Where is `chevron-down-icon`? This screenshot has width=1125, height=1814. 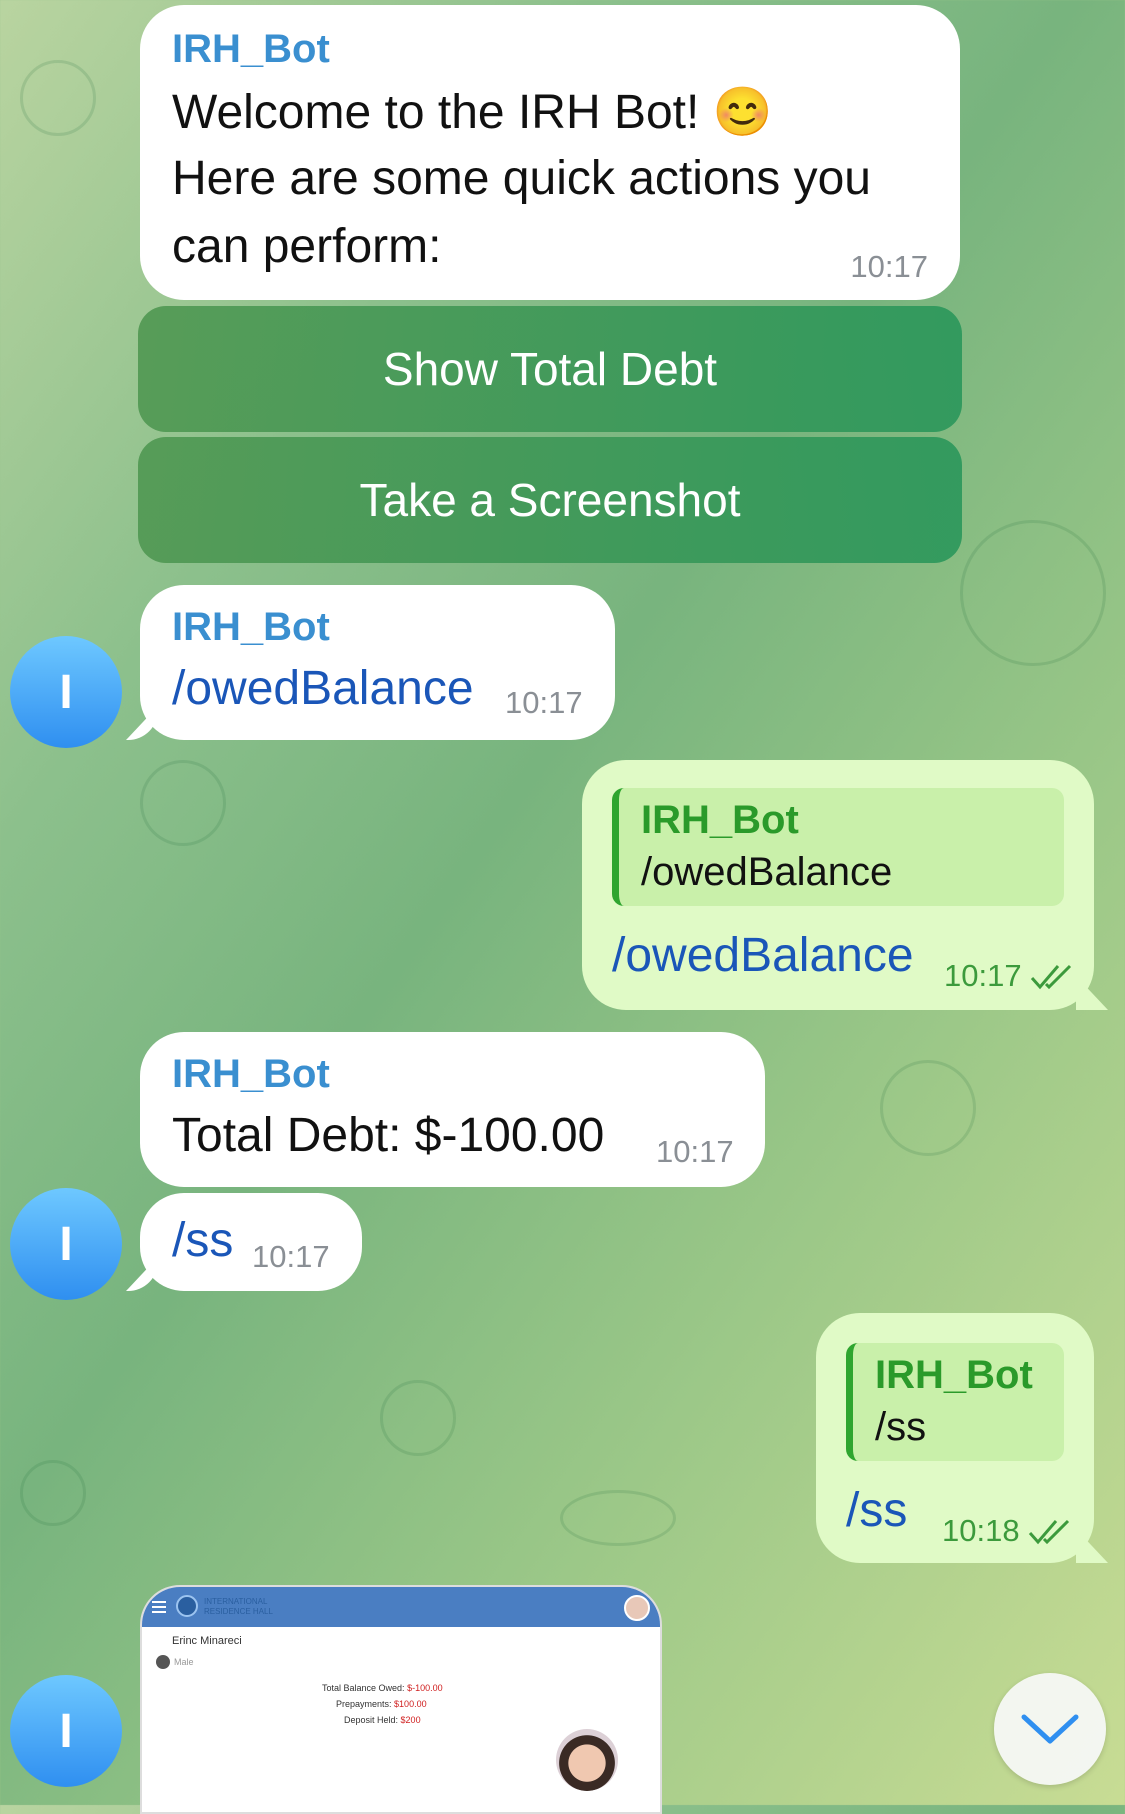
chevron-down-icon is located at coordinates (1050, 1729).